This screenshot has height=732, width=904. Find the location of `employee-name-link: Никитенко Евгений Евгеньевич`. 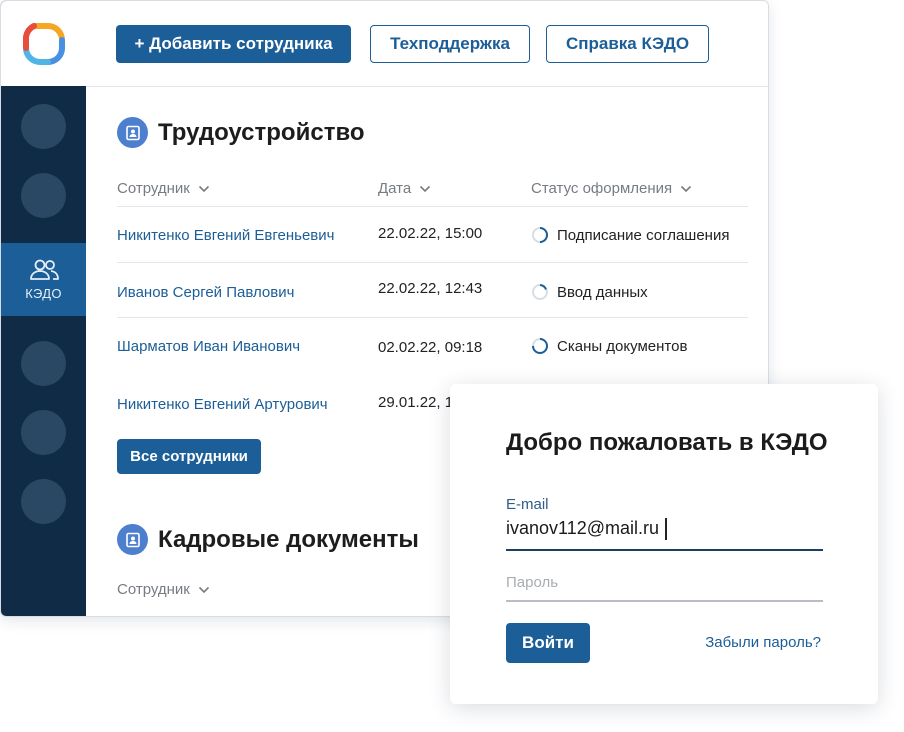

employee-name-link: Никитенко Евгений Евгеньевич is located at coordinates (225, 235).